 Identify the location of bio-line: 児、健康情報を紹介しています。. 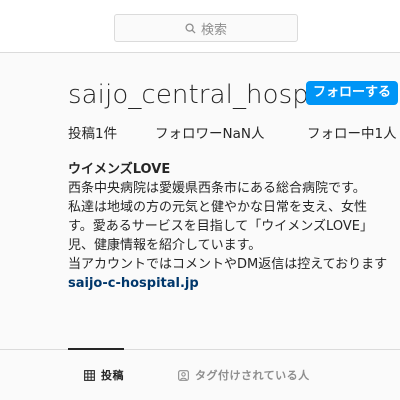
(165, 245).